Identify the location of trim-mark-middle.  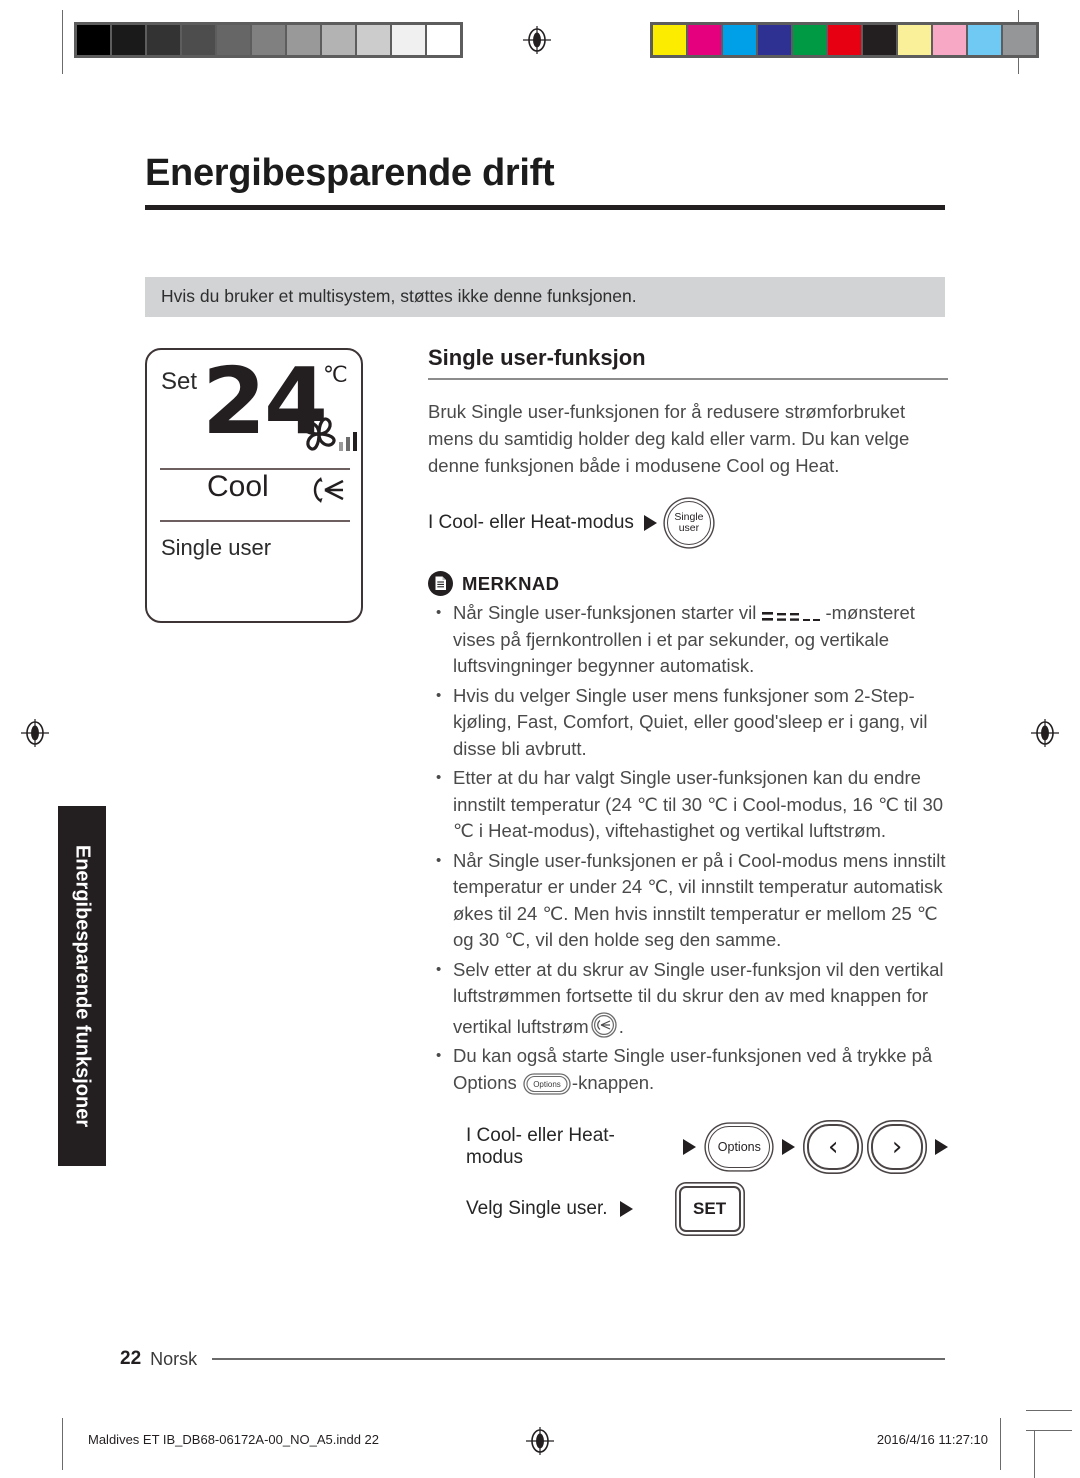
(1049, 1430).